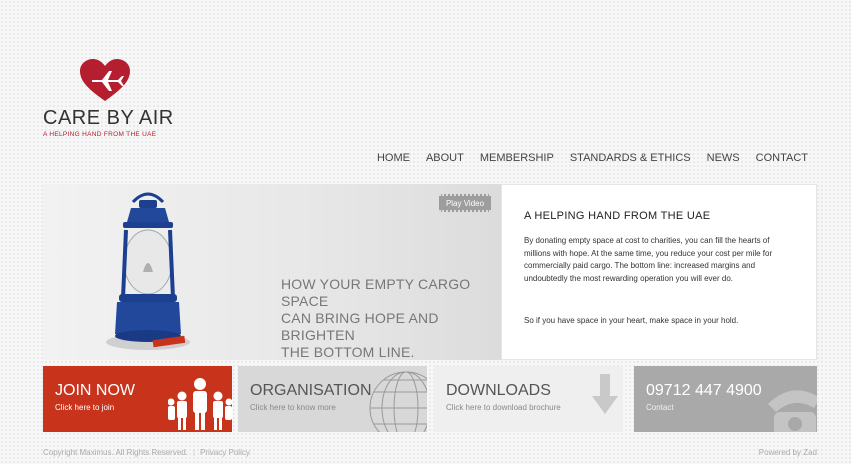 The width and height of the screenshot is (851, 464). Describe the element at coordinates (108, 118) in the screenshot. I see `brand-name: CARE BY AIR` at that location.